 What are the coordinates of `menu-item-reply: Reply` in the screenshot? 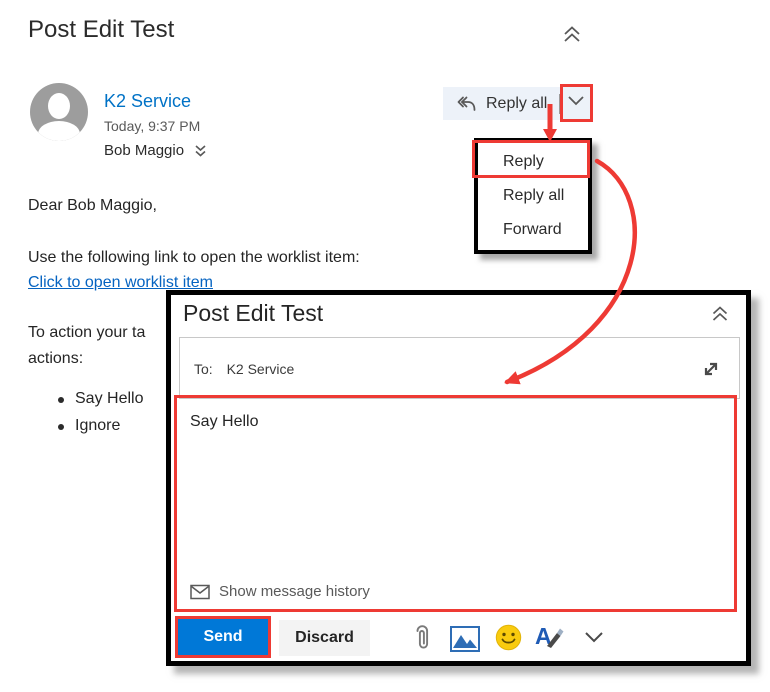 It's located at (533, 162).